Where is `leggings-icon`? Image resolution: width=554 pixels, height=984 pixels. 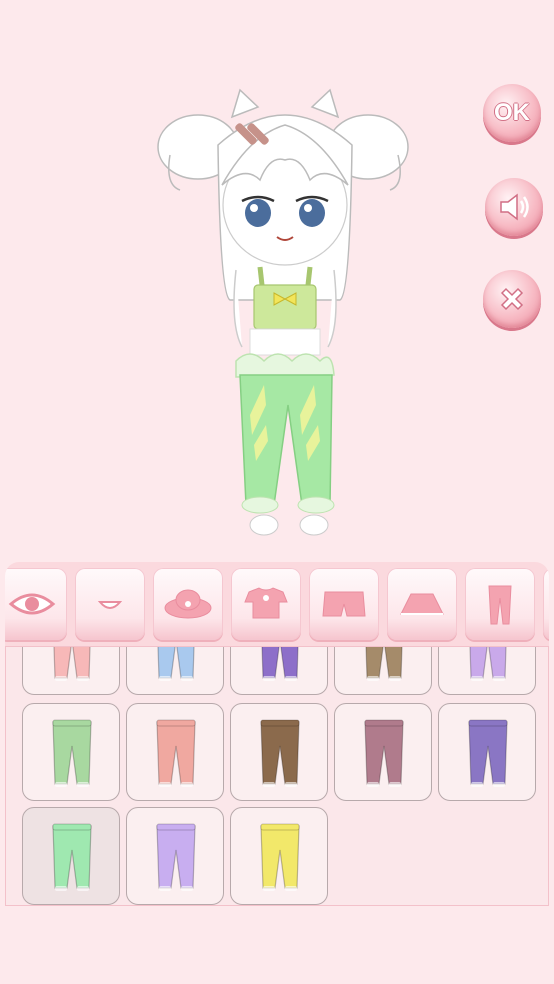
leggings-icon is located at coordinates (500, 605).